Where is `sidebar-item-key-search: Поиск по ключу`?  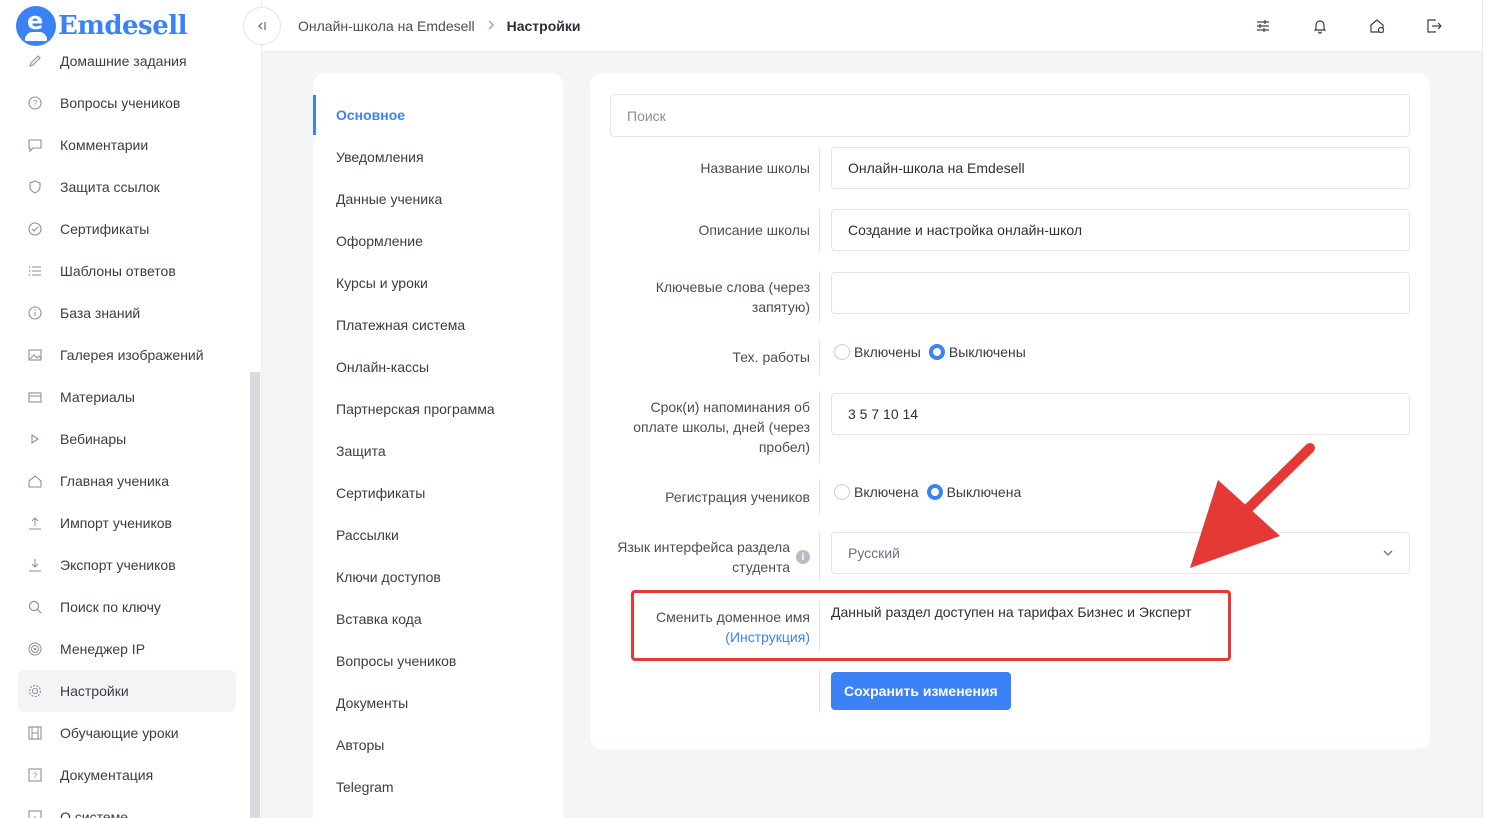
sidebar-item-key-search: Поиск по ключу is located at coordinates (127, 607).